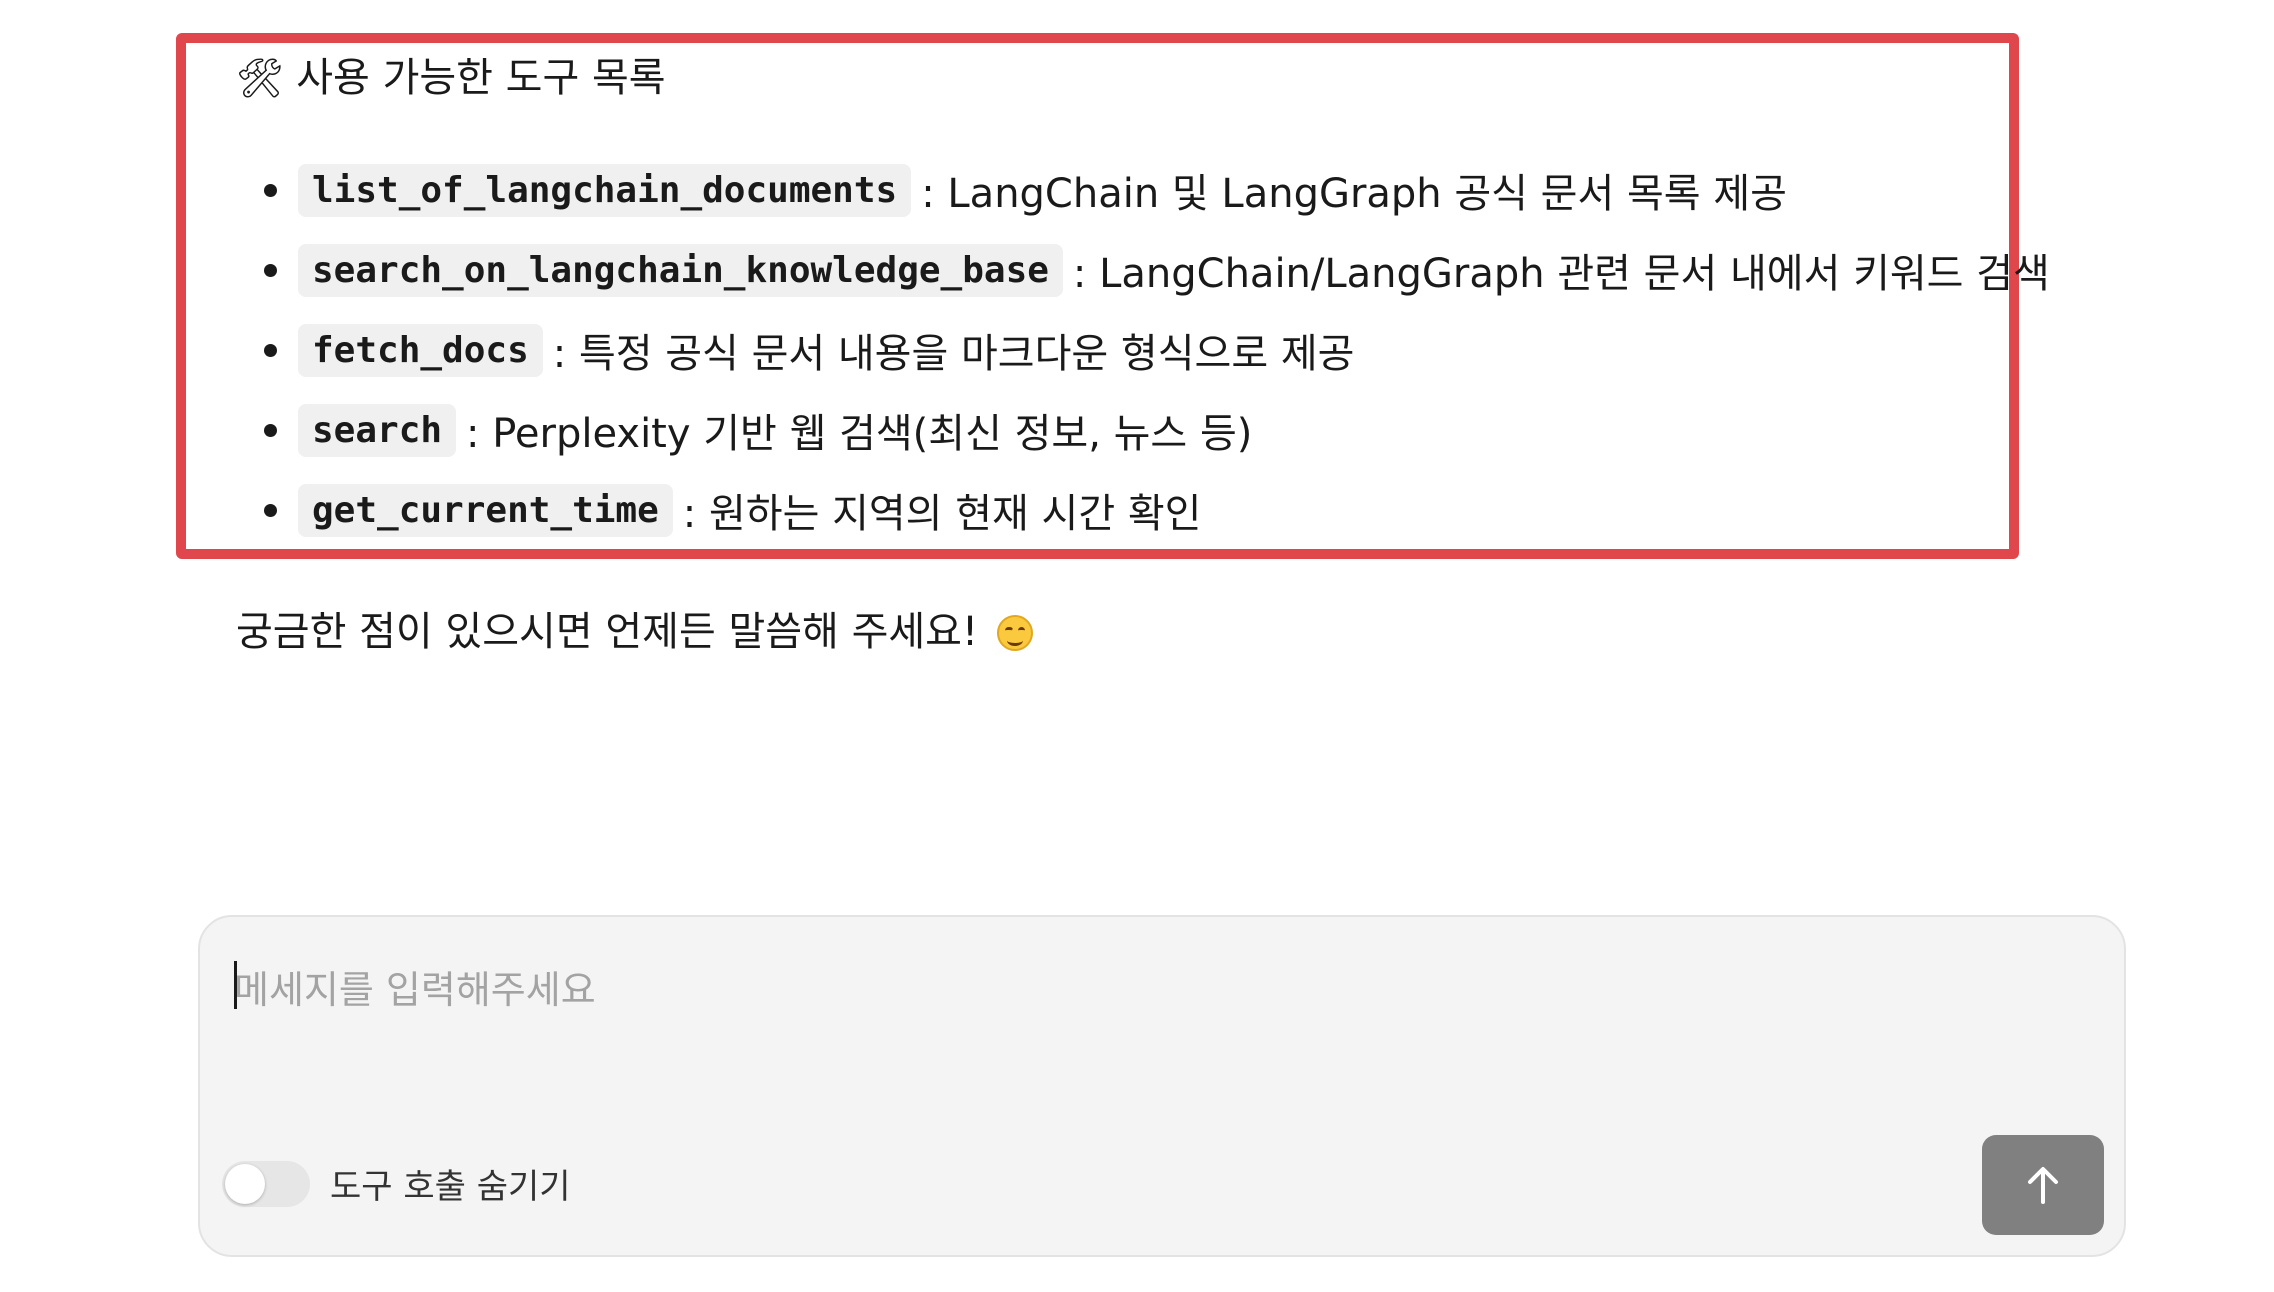 Image resolution: width=2274 pixels, height=1292 pixels. Describe the element at coordinates (245, 1183) in the screenshot. I see `toggle-knob` at that location.